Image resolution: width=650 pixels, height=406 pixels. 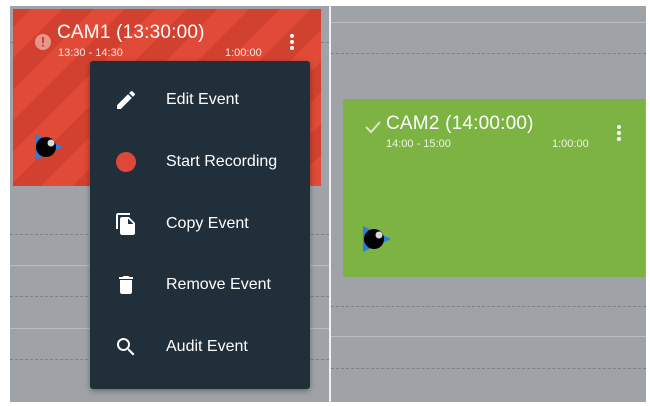 What do you see at coordinates (207, 346) in the screenshot?
I see `menu-item-label: Audit Event` at bounding box center [207, 346].